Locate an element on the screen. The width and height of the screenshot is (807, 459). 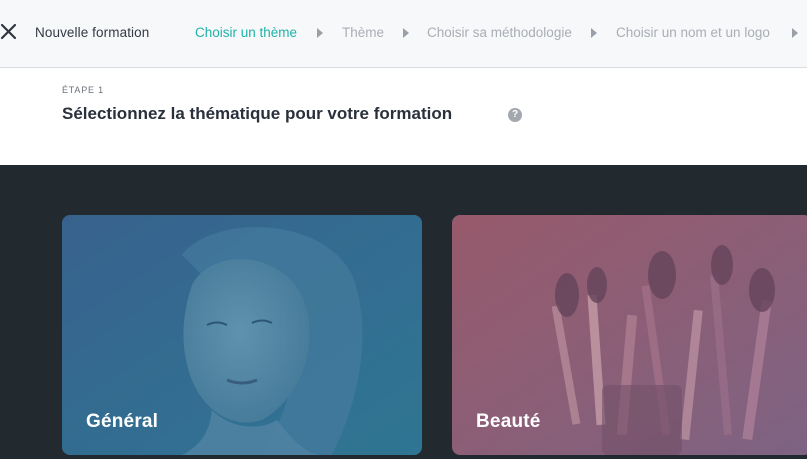
theme-card-label: Beauté is located at coordinates (508, 421).